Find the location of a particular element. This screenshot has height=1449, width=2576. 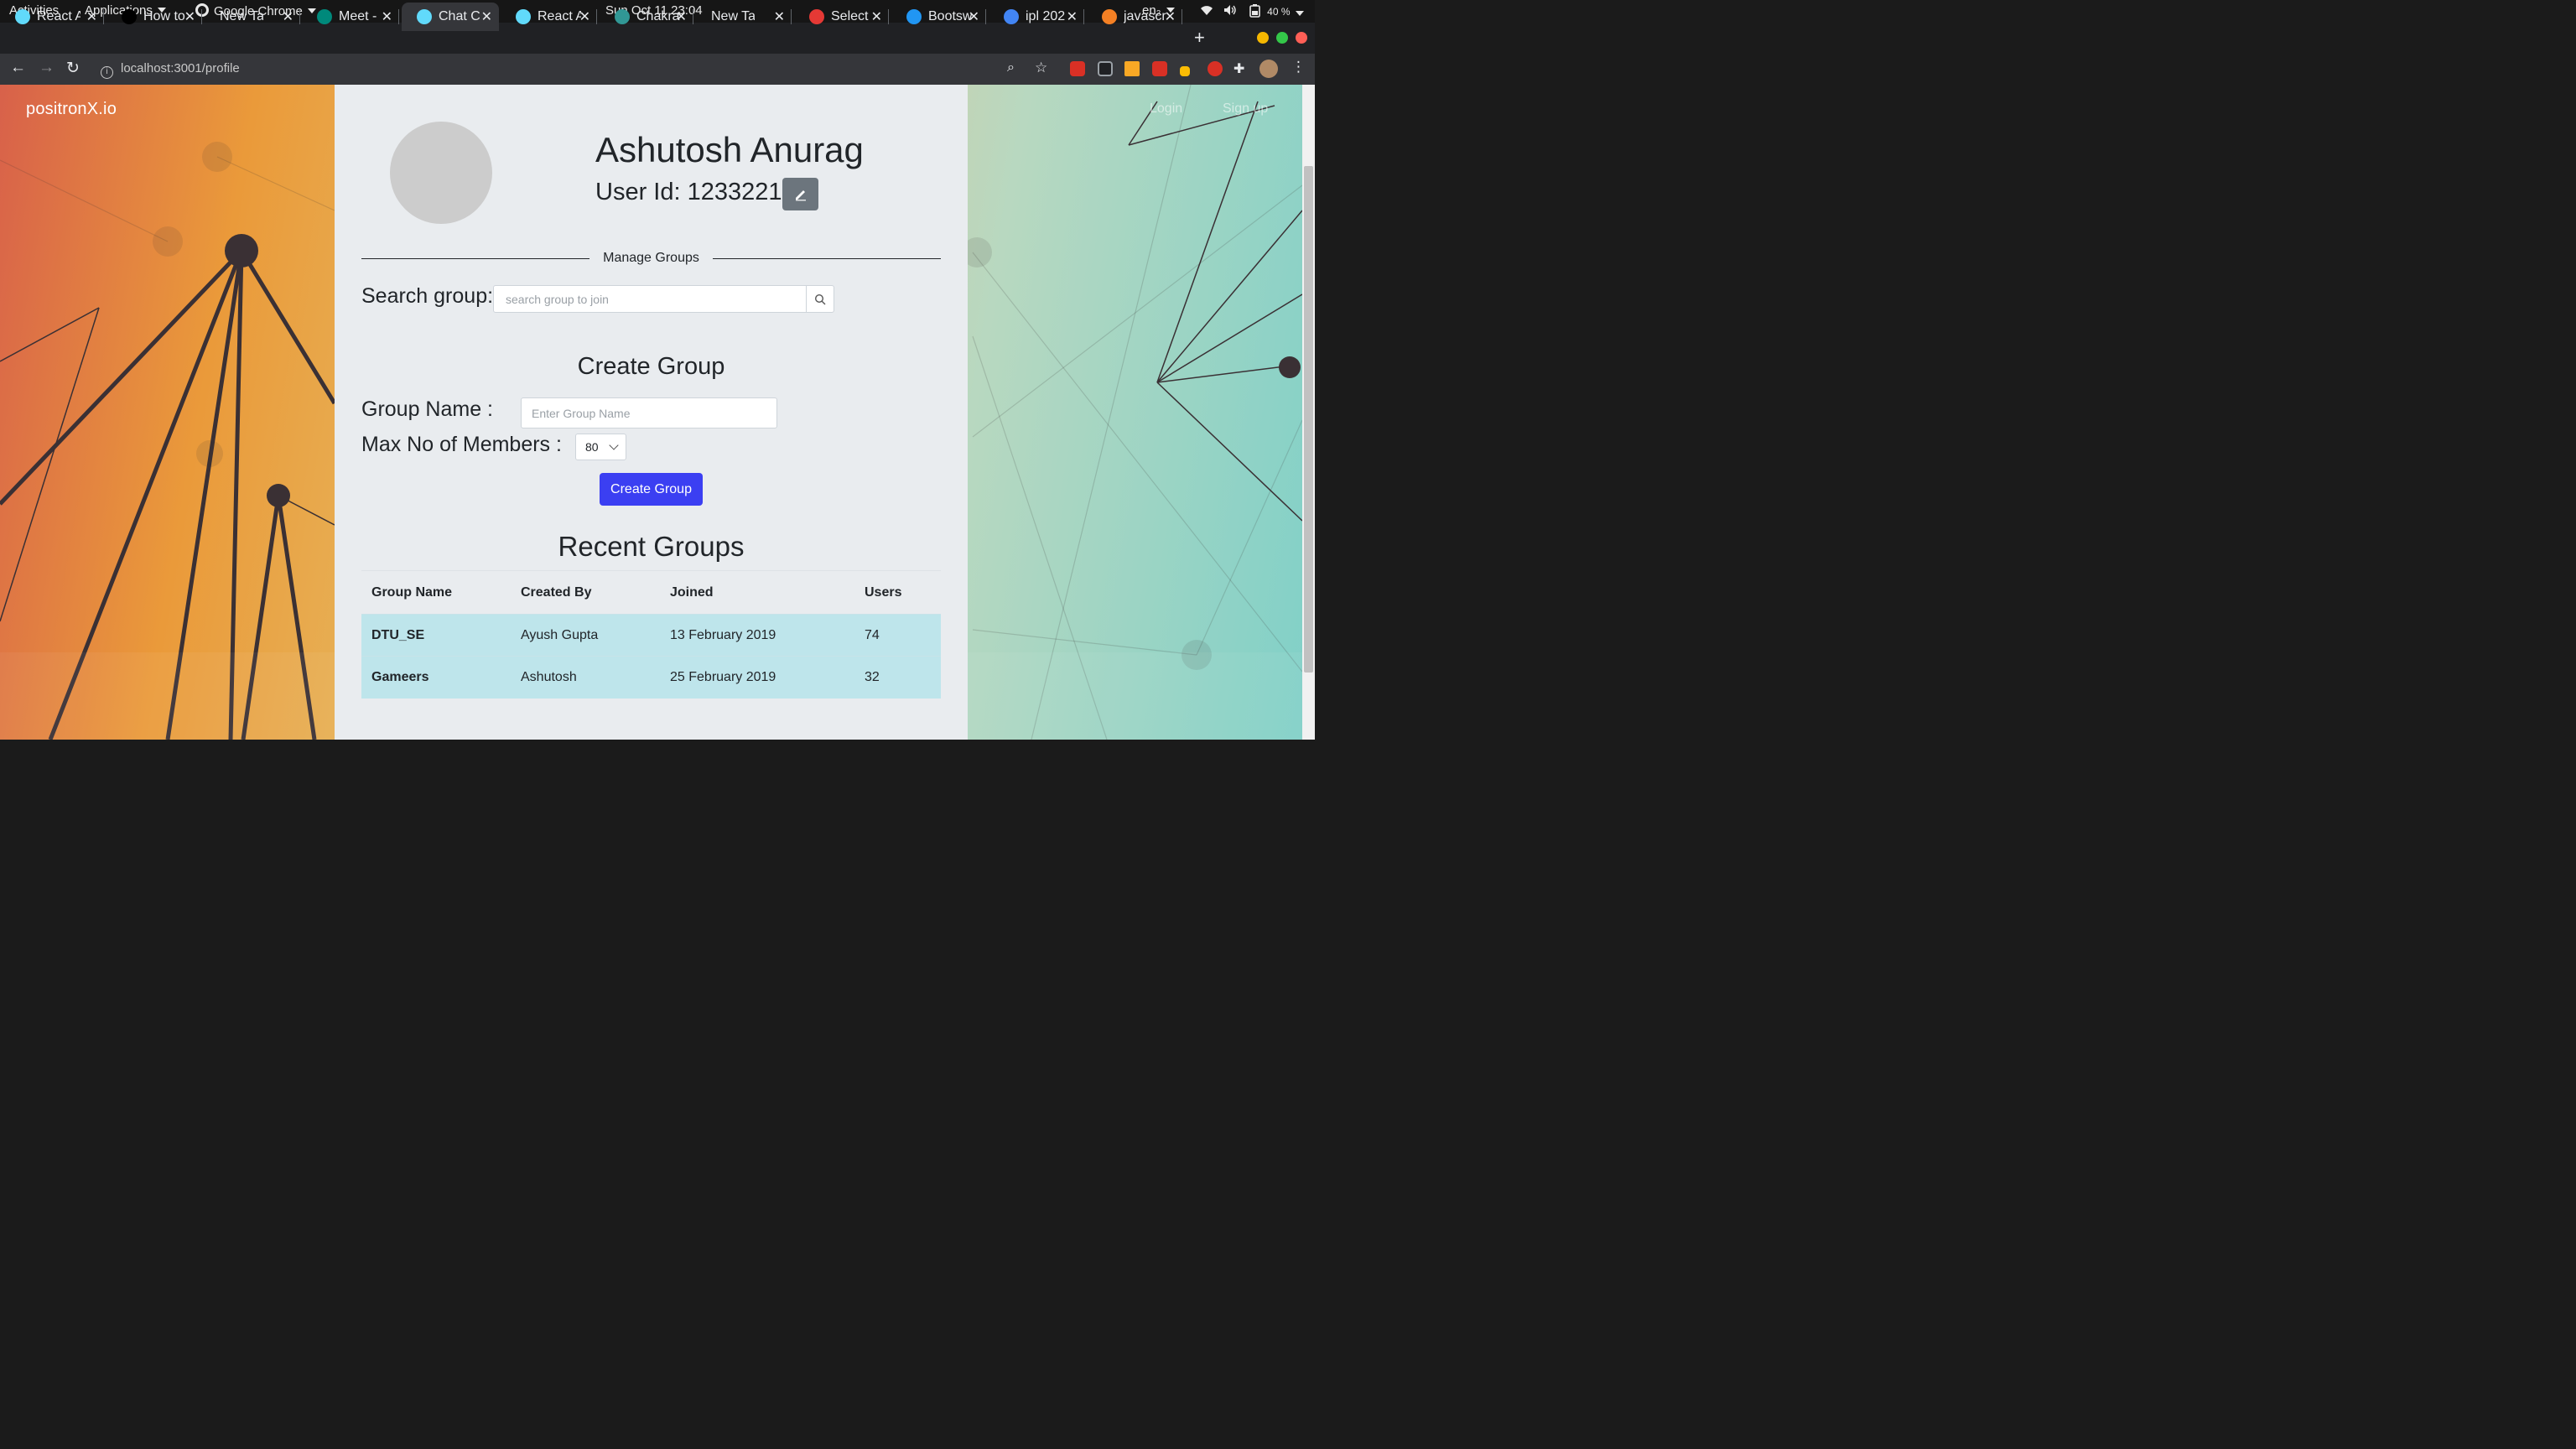

created-by-cell: Ashutosh is located at coordinates (585, 677).